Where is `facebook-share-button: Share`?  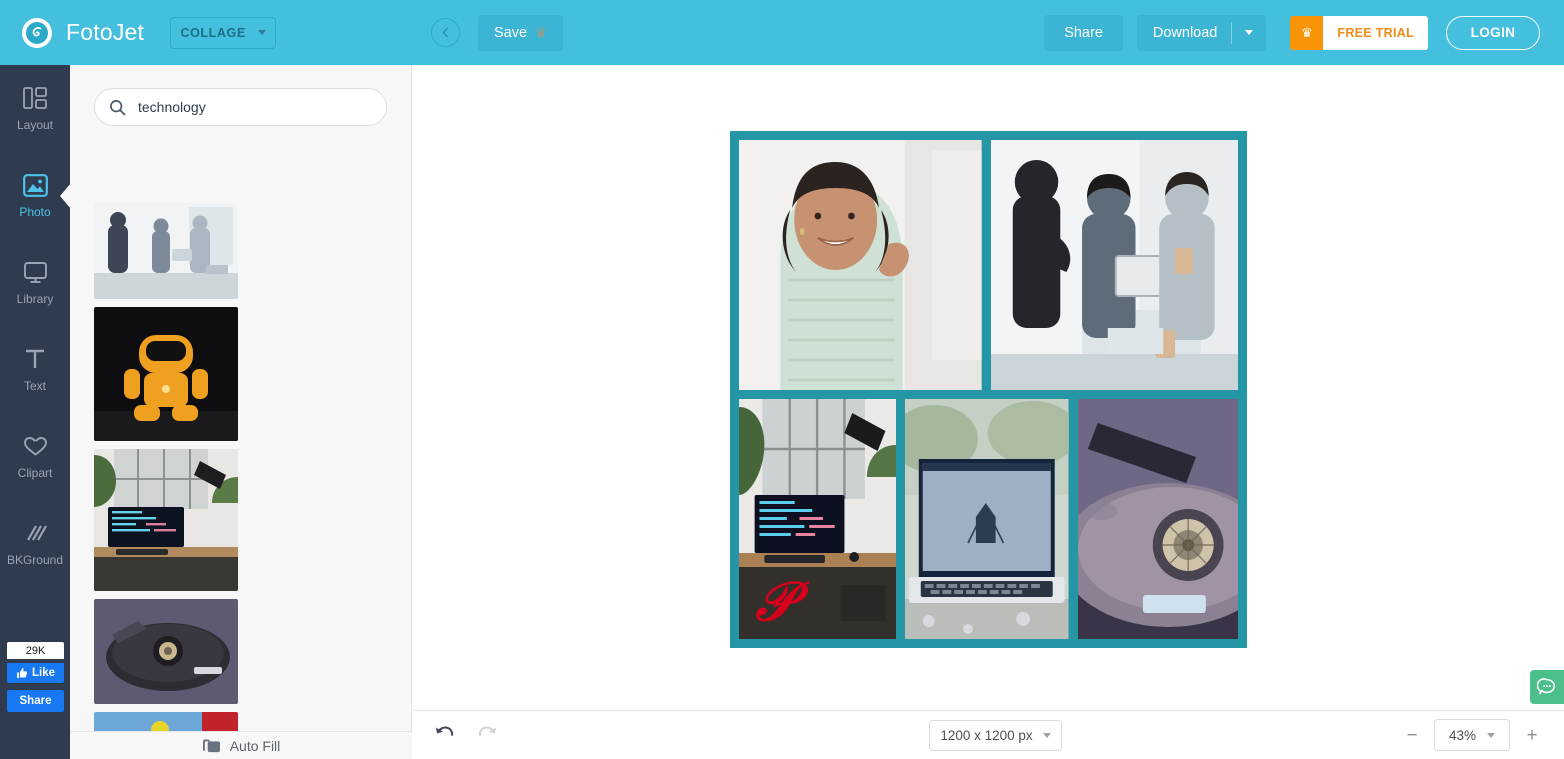
facebook-share-button: Share is located at coordinates (35, 701).